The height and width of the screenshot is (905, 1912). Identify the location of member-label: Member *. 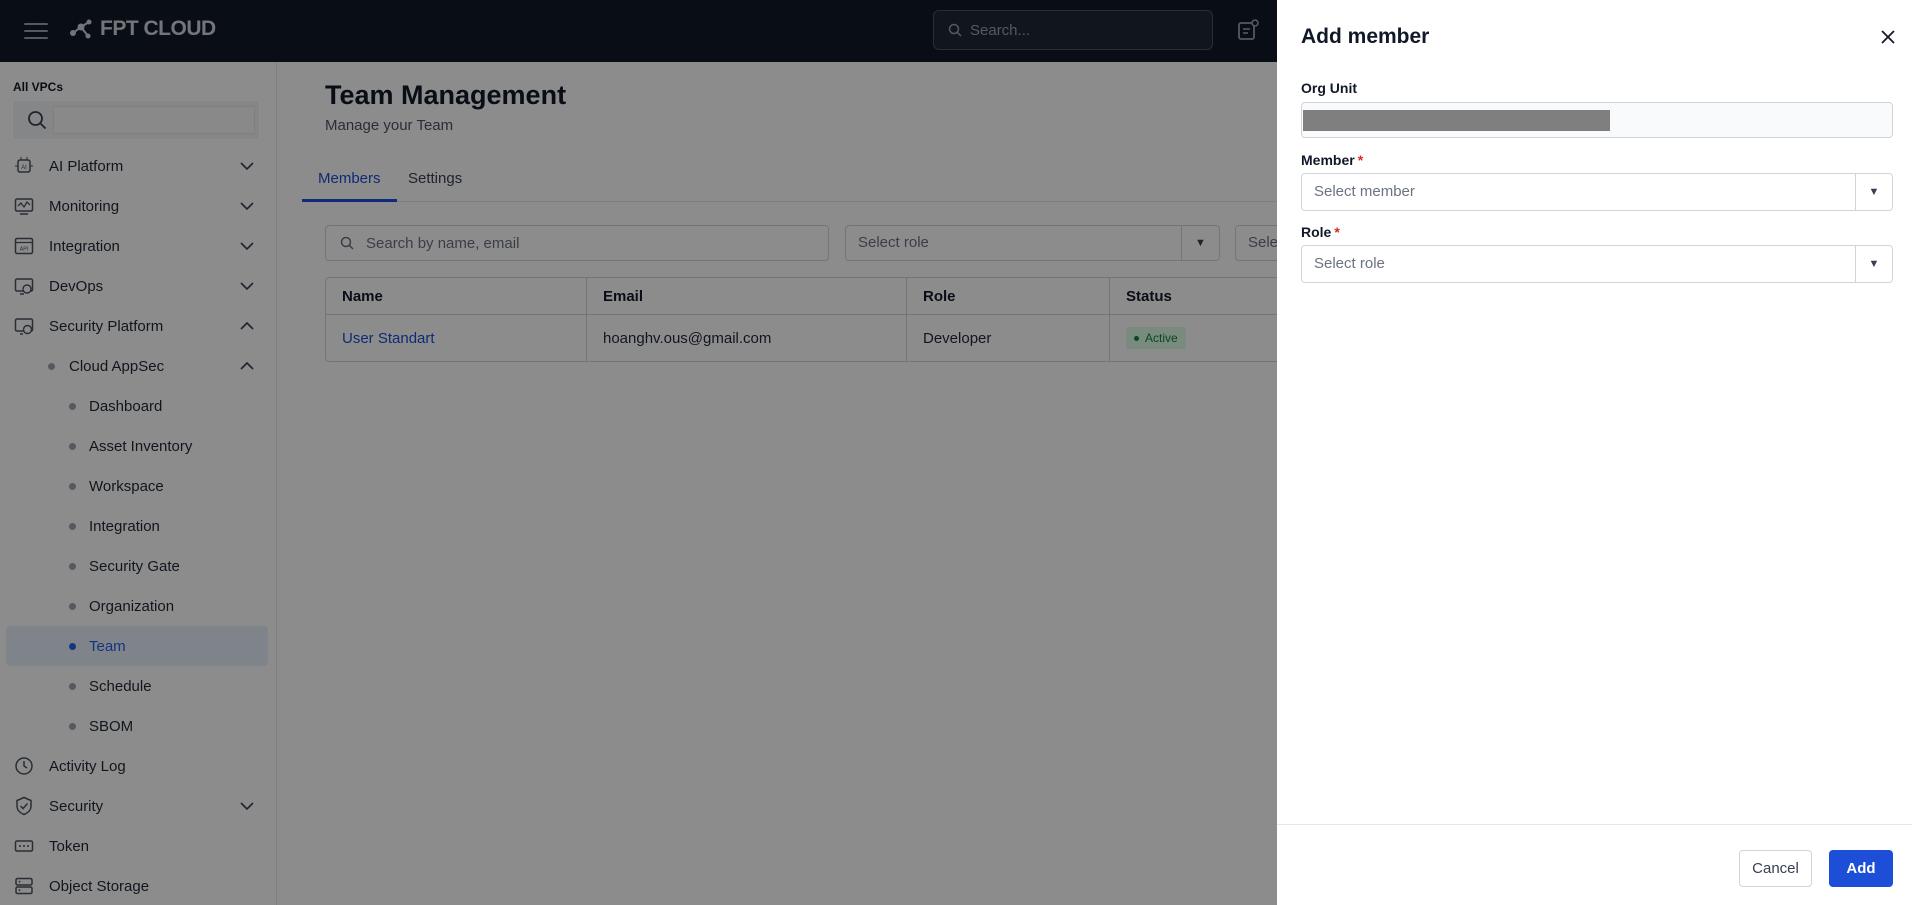
(1332, 160).